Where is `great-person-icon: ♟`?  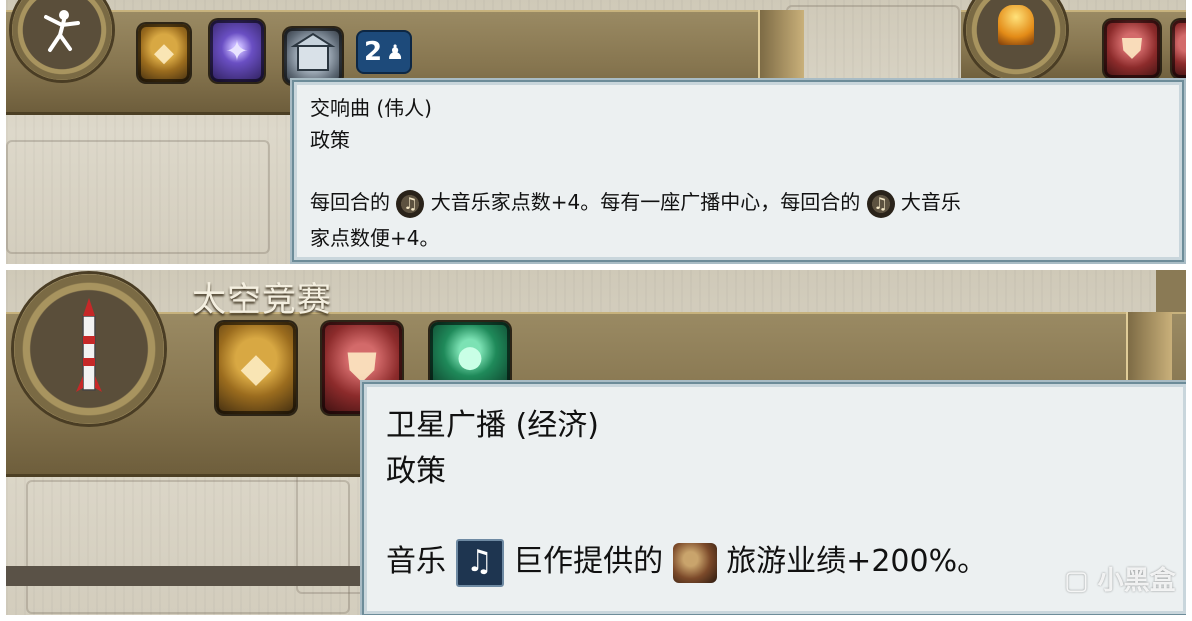
great-person-icon: ♟ is located at coordinates (395, 52).